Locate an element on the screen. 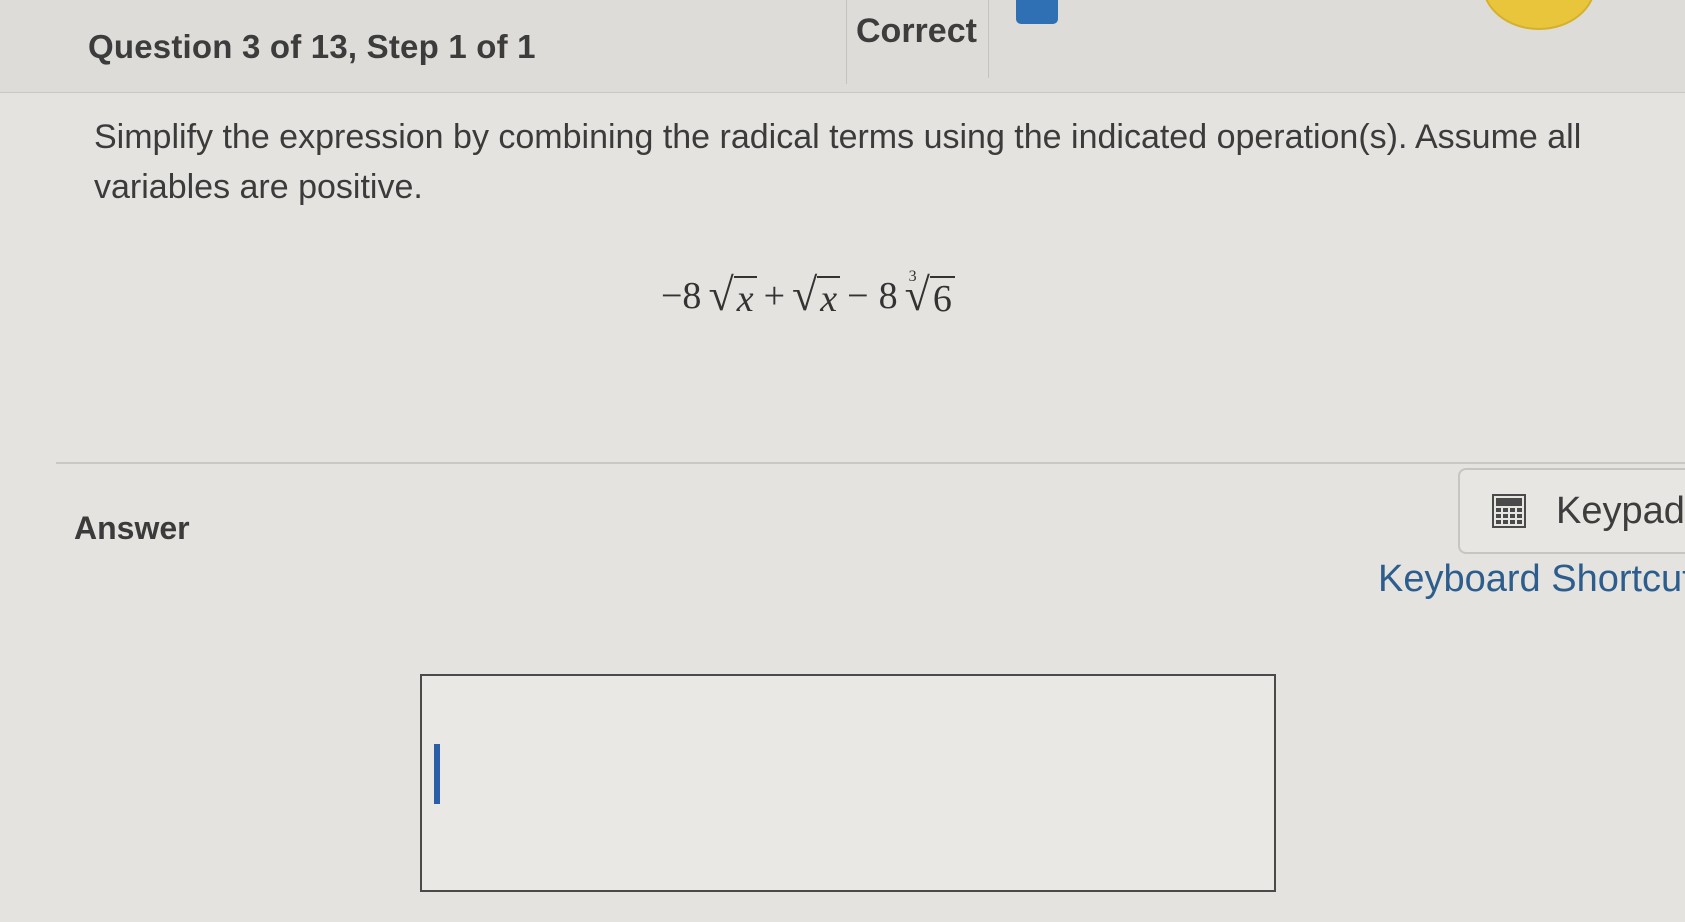 This screenshot has height=922, width=1685. keypad-label: Keypad is located at coordinates (1620, 510).